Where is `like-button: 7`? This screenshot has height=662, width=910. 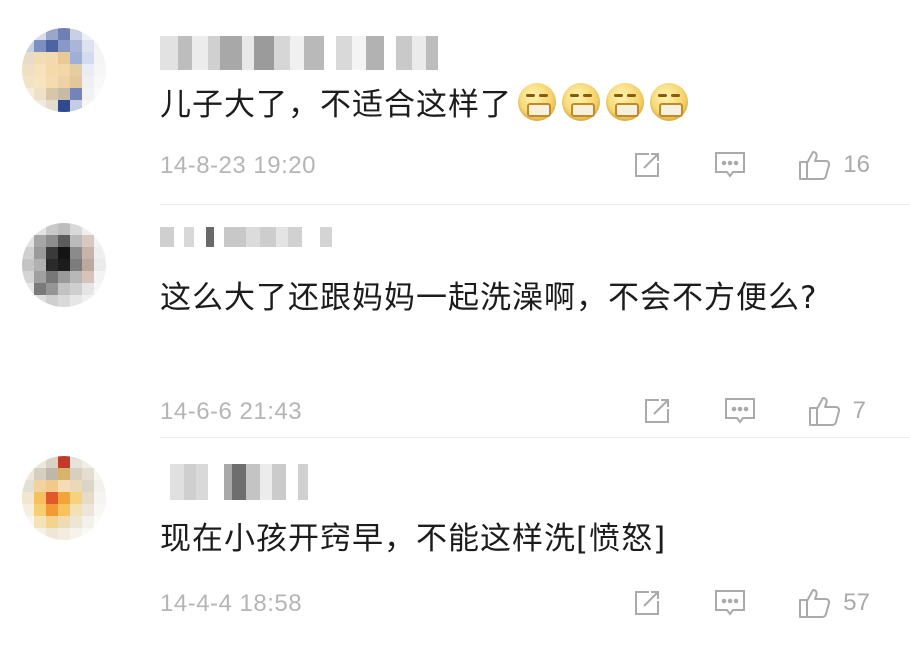 like-button: 7 is located at coordinates (836, 411).